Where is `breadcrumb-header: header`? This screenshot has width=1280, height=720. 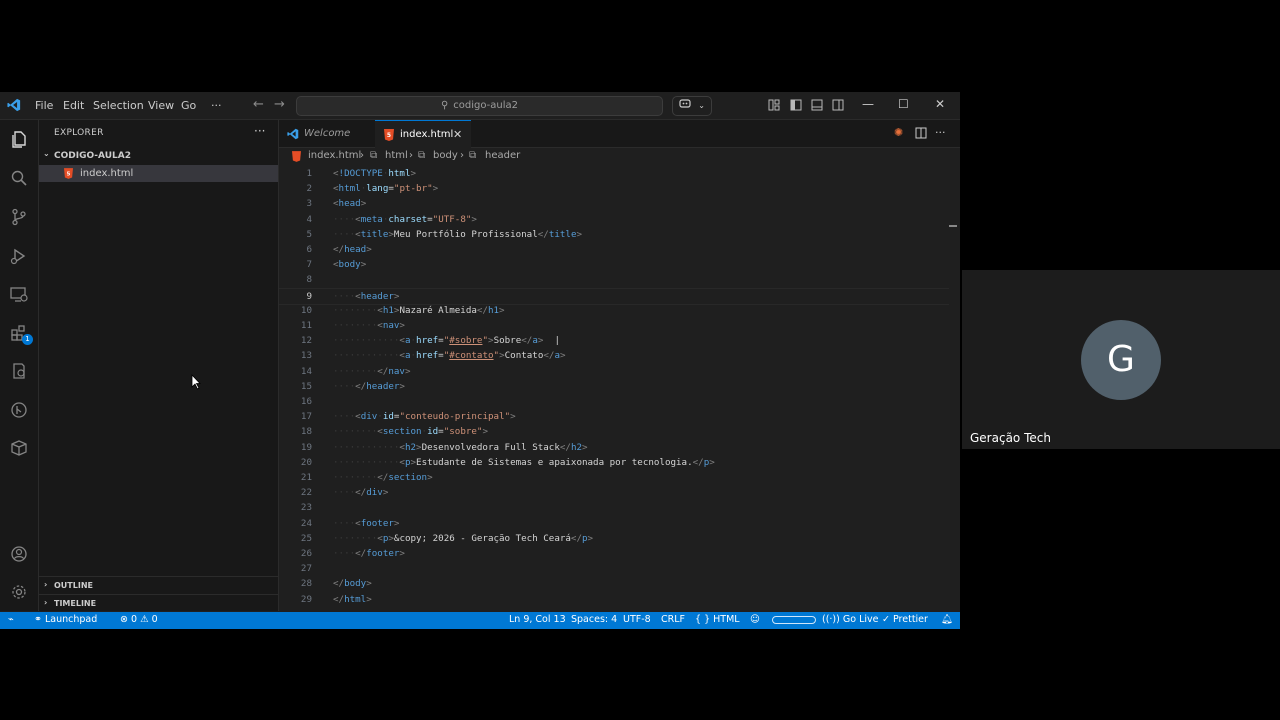 breadcrumb-header: header is located at coordinates (502, 155).